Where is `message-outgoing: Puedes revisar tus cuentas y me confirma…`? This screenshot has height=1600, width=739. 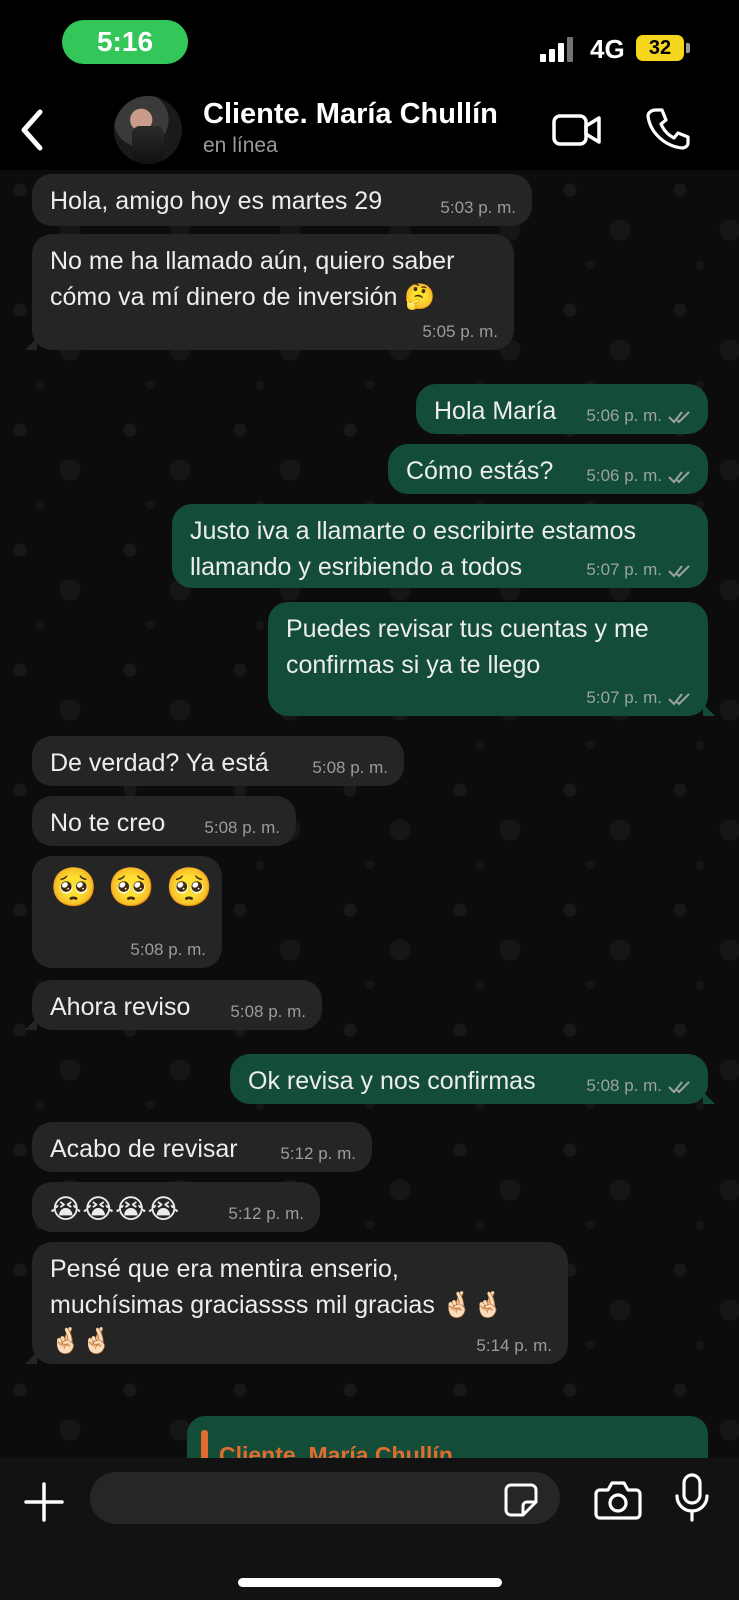 message-outgoing: Puedes revisar tus cuentas y me confirma… is located at coordinates (491, 659).